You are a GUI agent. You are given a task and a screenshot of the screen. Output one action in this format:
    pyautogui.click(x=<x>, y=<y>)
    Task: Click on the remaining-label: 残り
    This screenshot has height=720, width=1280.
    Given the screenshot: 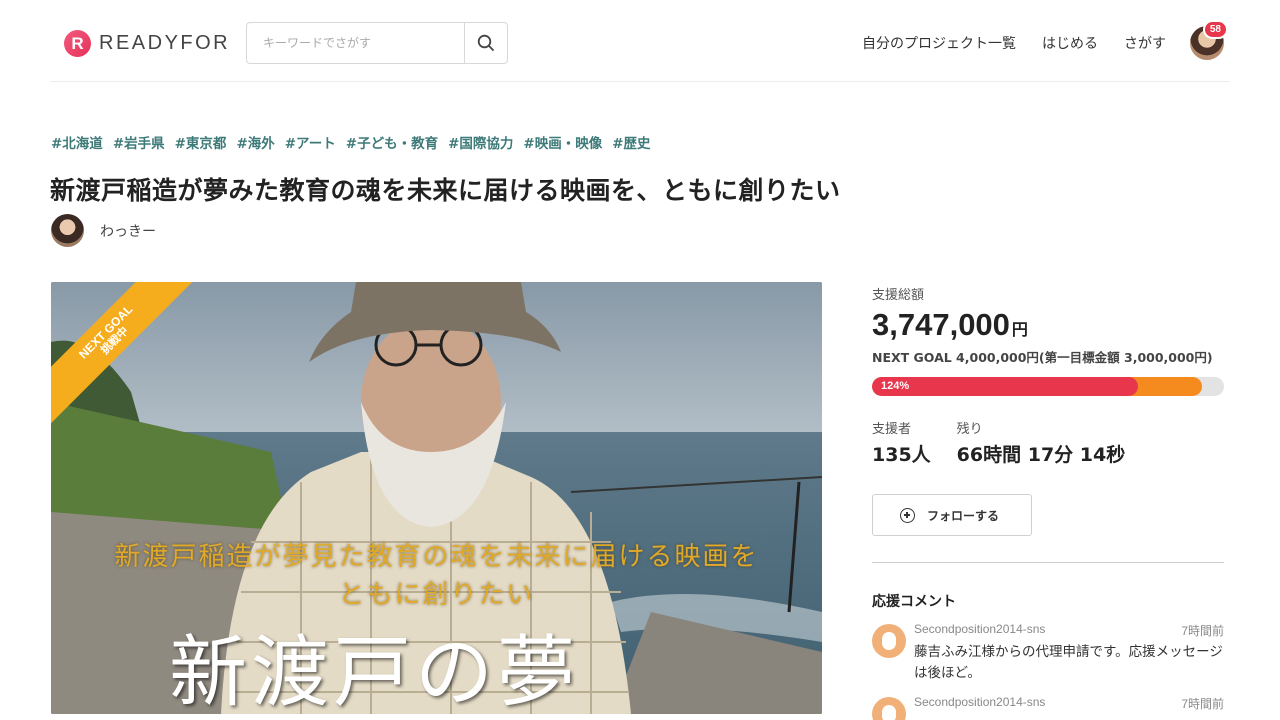 What is the action you would take?
    pyautogui.click(x=969, y=429)
    